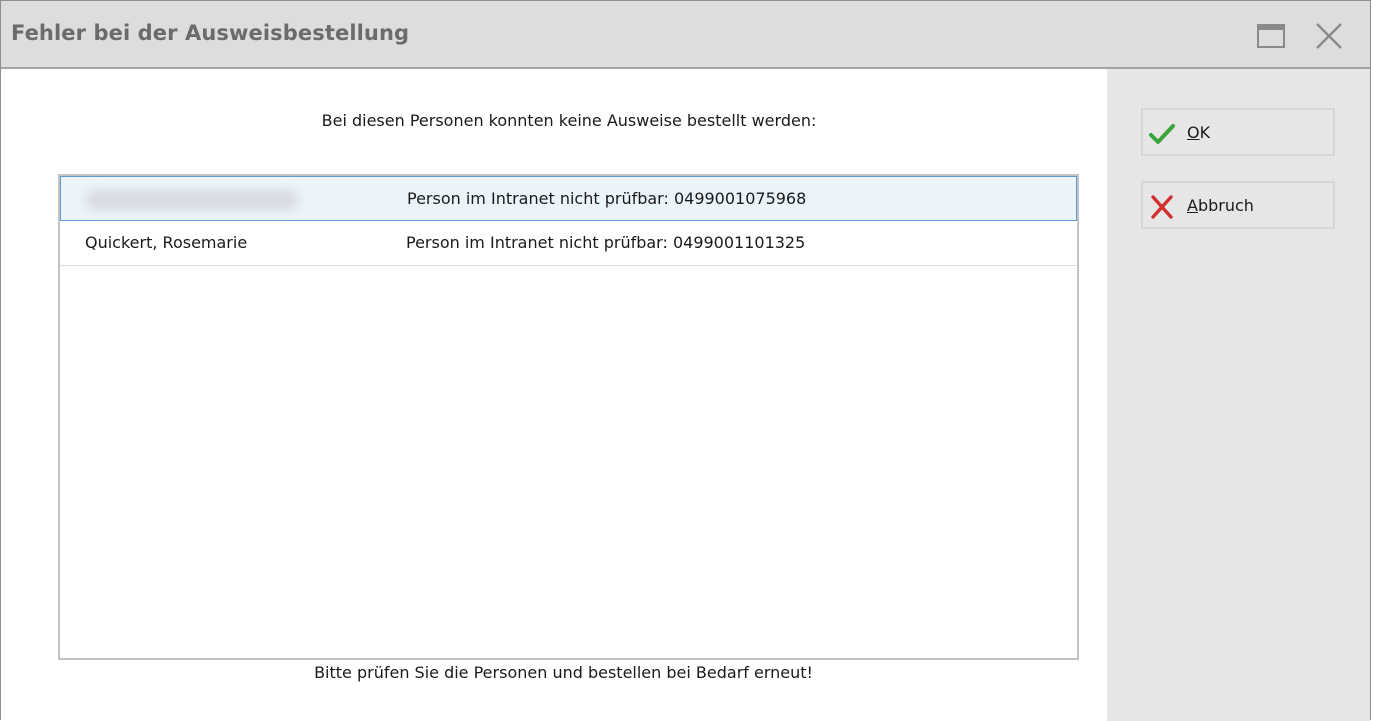 Image resolution: width=1373 pixels, height=721 pixels. I want to click on ok-button: OK, so click(1238, 132).